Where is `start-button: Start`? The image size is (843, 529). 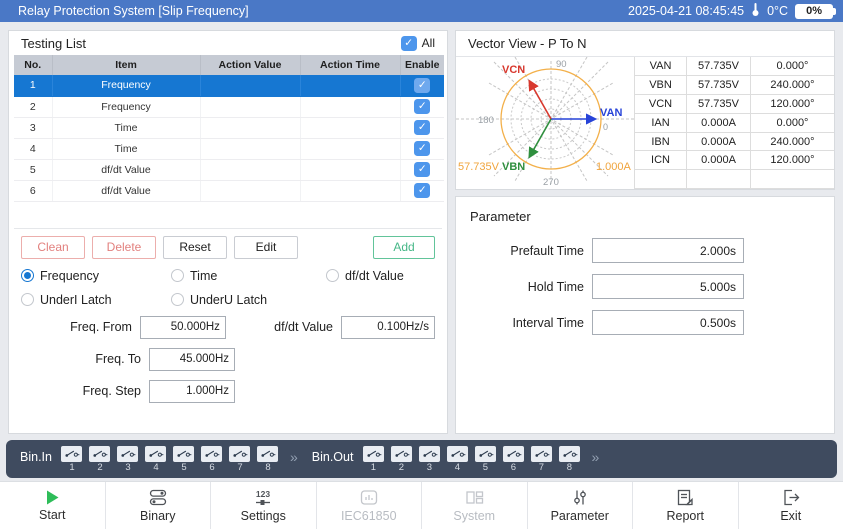
start-button: Start is located at coordinates (52, 505).